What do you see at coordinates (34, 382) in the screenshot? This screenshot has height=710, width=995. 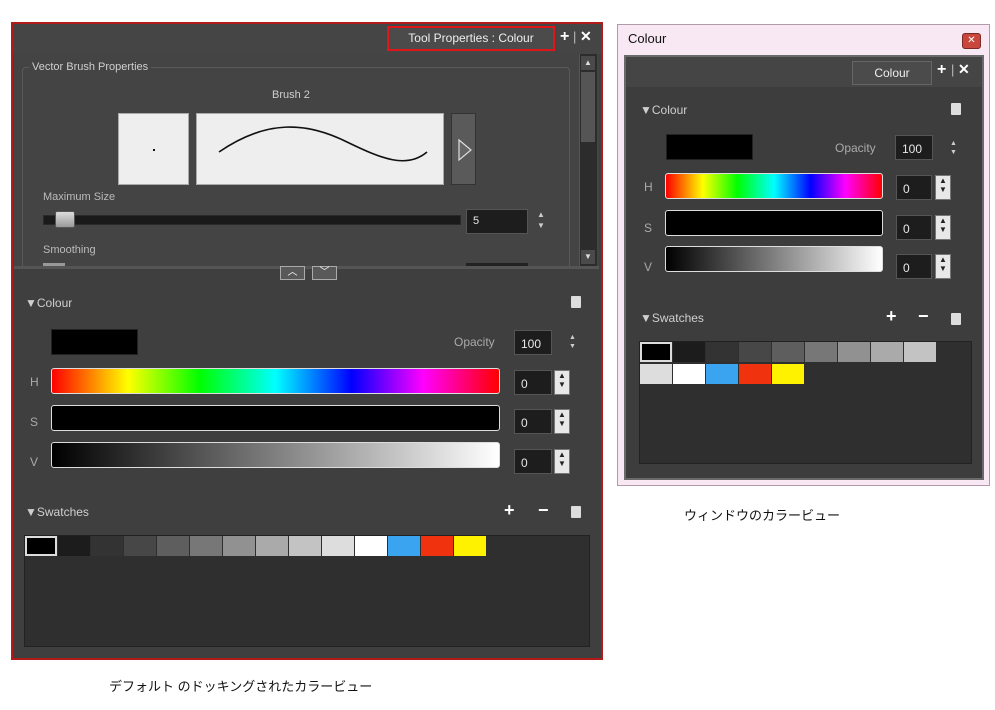 I see `h-label: H` at bounding box center [34, 382].